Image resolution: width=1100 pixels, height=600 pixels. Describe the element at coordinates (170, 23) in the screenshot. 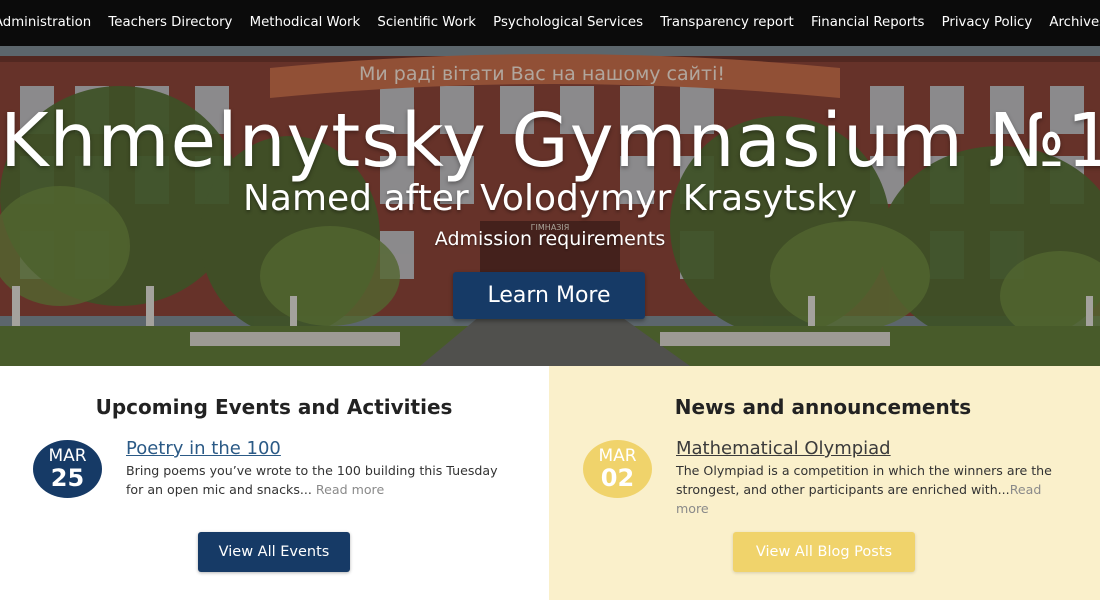

I see `nav-item-teachers-directory: Teachers Directory` at that location.